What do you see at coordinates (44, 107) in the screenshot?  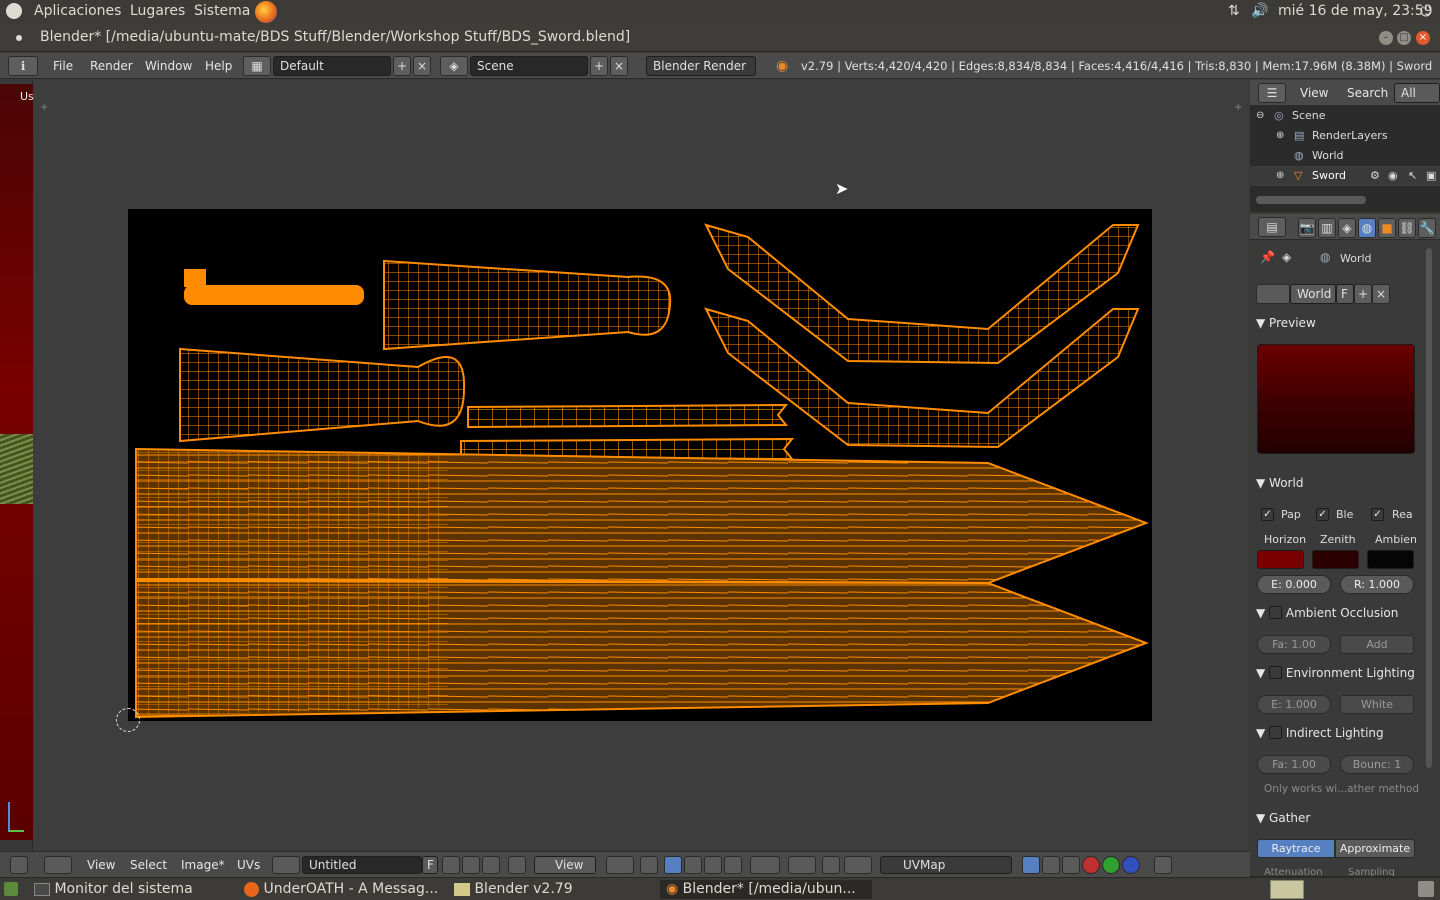 I see `expand-toolshelf-icon: +` at bounding box center [44, 107].